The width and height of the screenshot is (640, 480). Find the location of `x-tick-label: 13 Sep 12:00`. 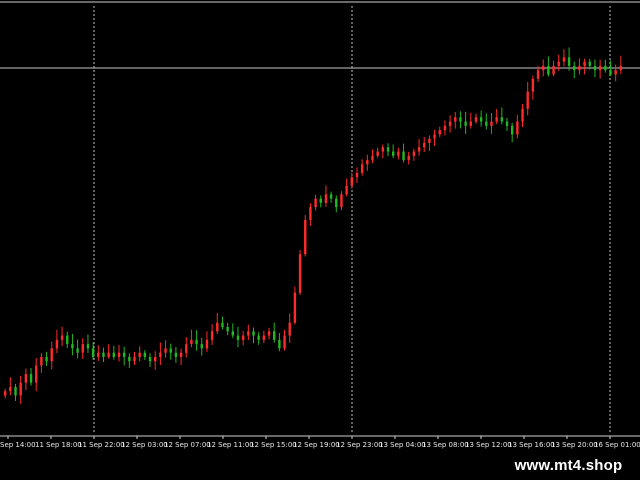

x-tick-label: 13 Sep 12:00 is located at coordinates (488, 445).